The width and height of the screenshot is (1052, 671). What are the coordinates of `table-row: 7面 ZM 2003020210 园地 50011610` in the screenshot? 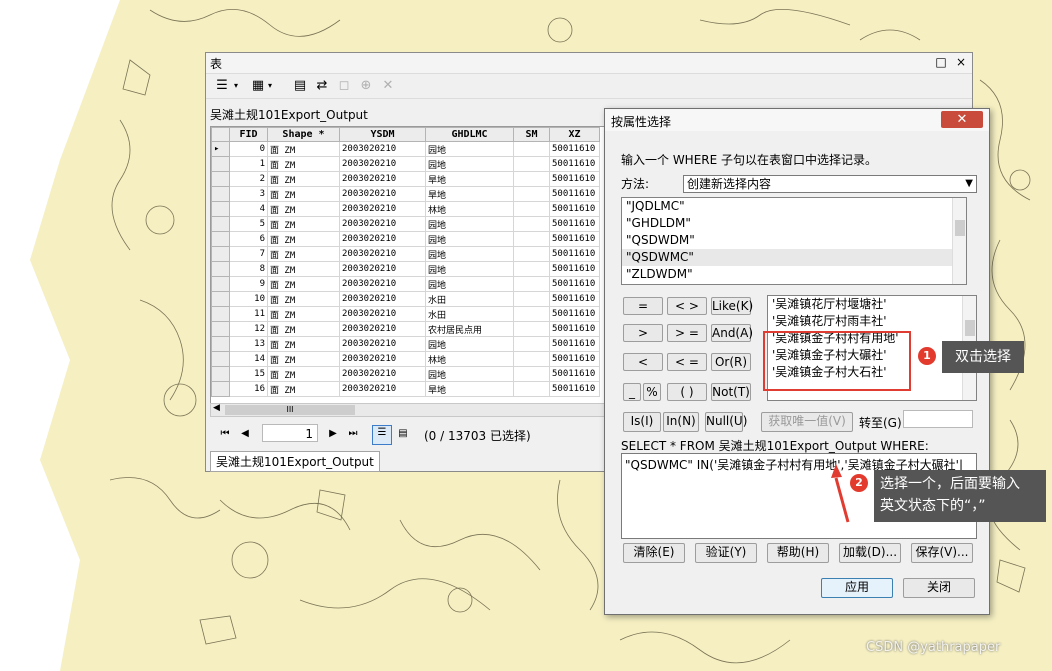 It's located at (405, 254).